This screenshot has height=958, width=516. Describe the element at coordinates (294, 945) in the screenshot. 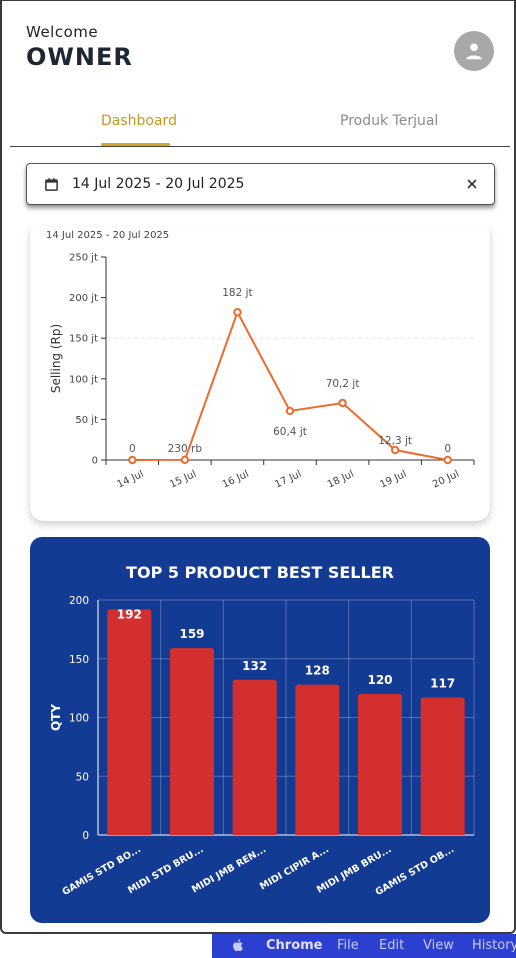

I see `menu-chrome: Chrome` at that location.